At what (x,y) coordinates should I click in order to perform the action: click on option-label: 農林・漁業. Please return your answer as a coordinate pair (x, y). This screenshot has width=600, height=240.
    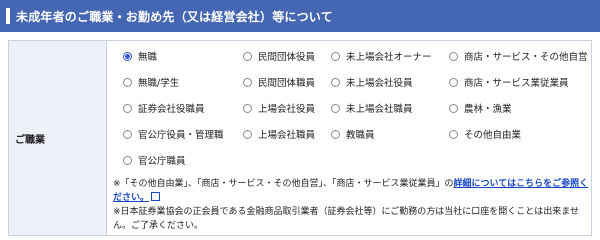
    Looking at the image, I should click on (488, 109).